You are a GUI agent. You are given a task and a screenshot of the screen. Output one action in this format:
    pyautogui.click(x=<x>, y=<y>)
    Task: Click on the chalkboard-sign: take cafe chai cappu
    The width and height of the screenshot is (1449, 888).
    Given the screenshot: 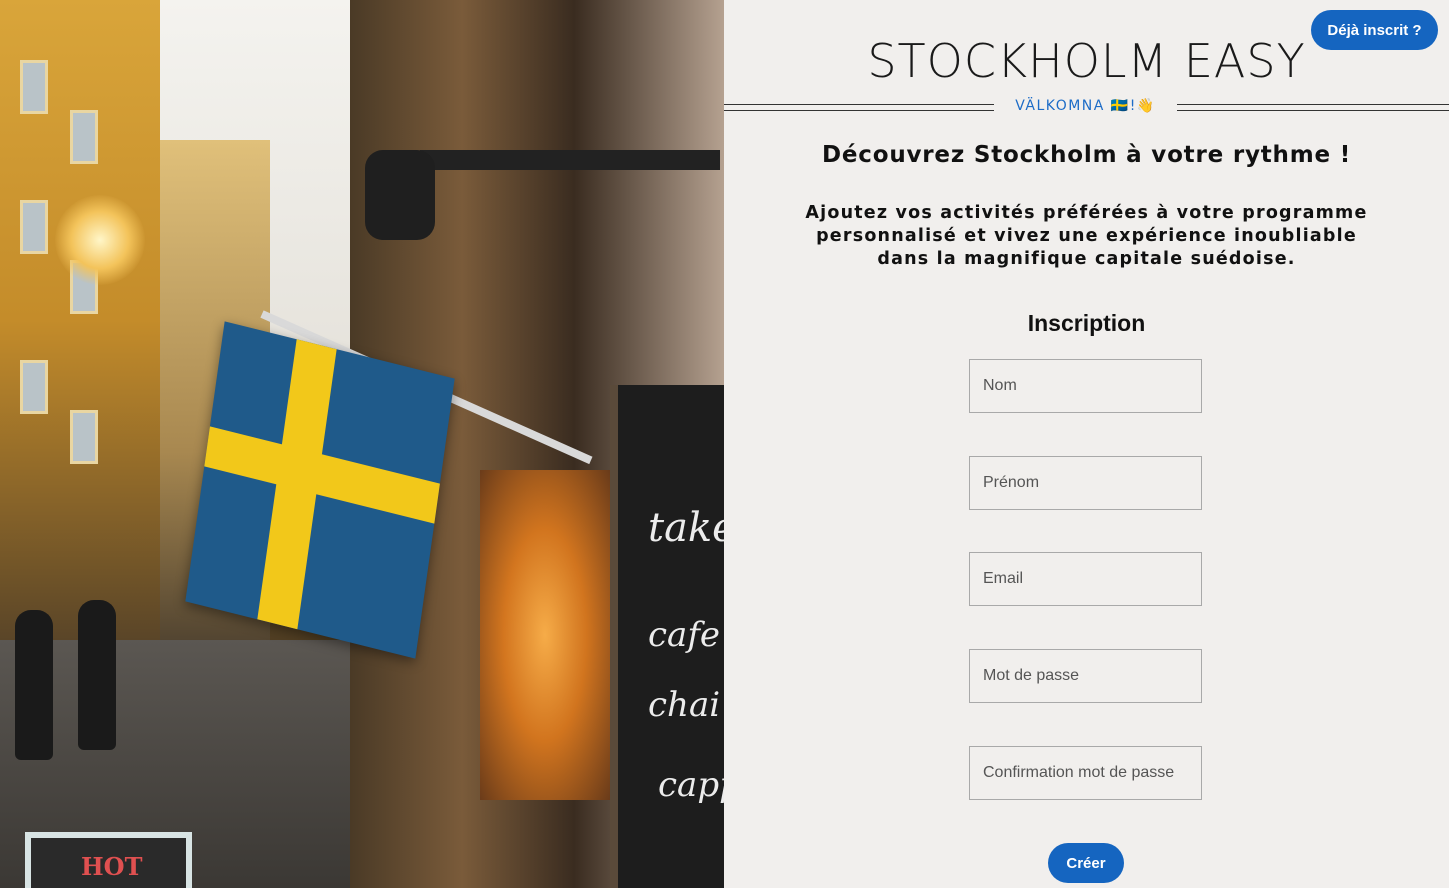 What is the action you would take?
    pyautogui.click(x=667, y=636)
    